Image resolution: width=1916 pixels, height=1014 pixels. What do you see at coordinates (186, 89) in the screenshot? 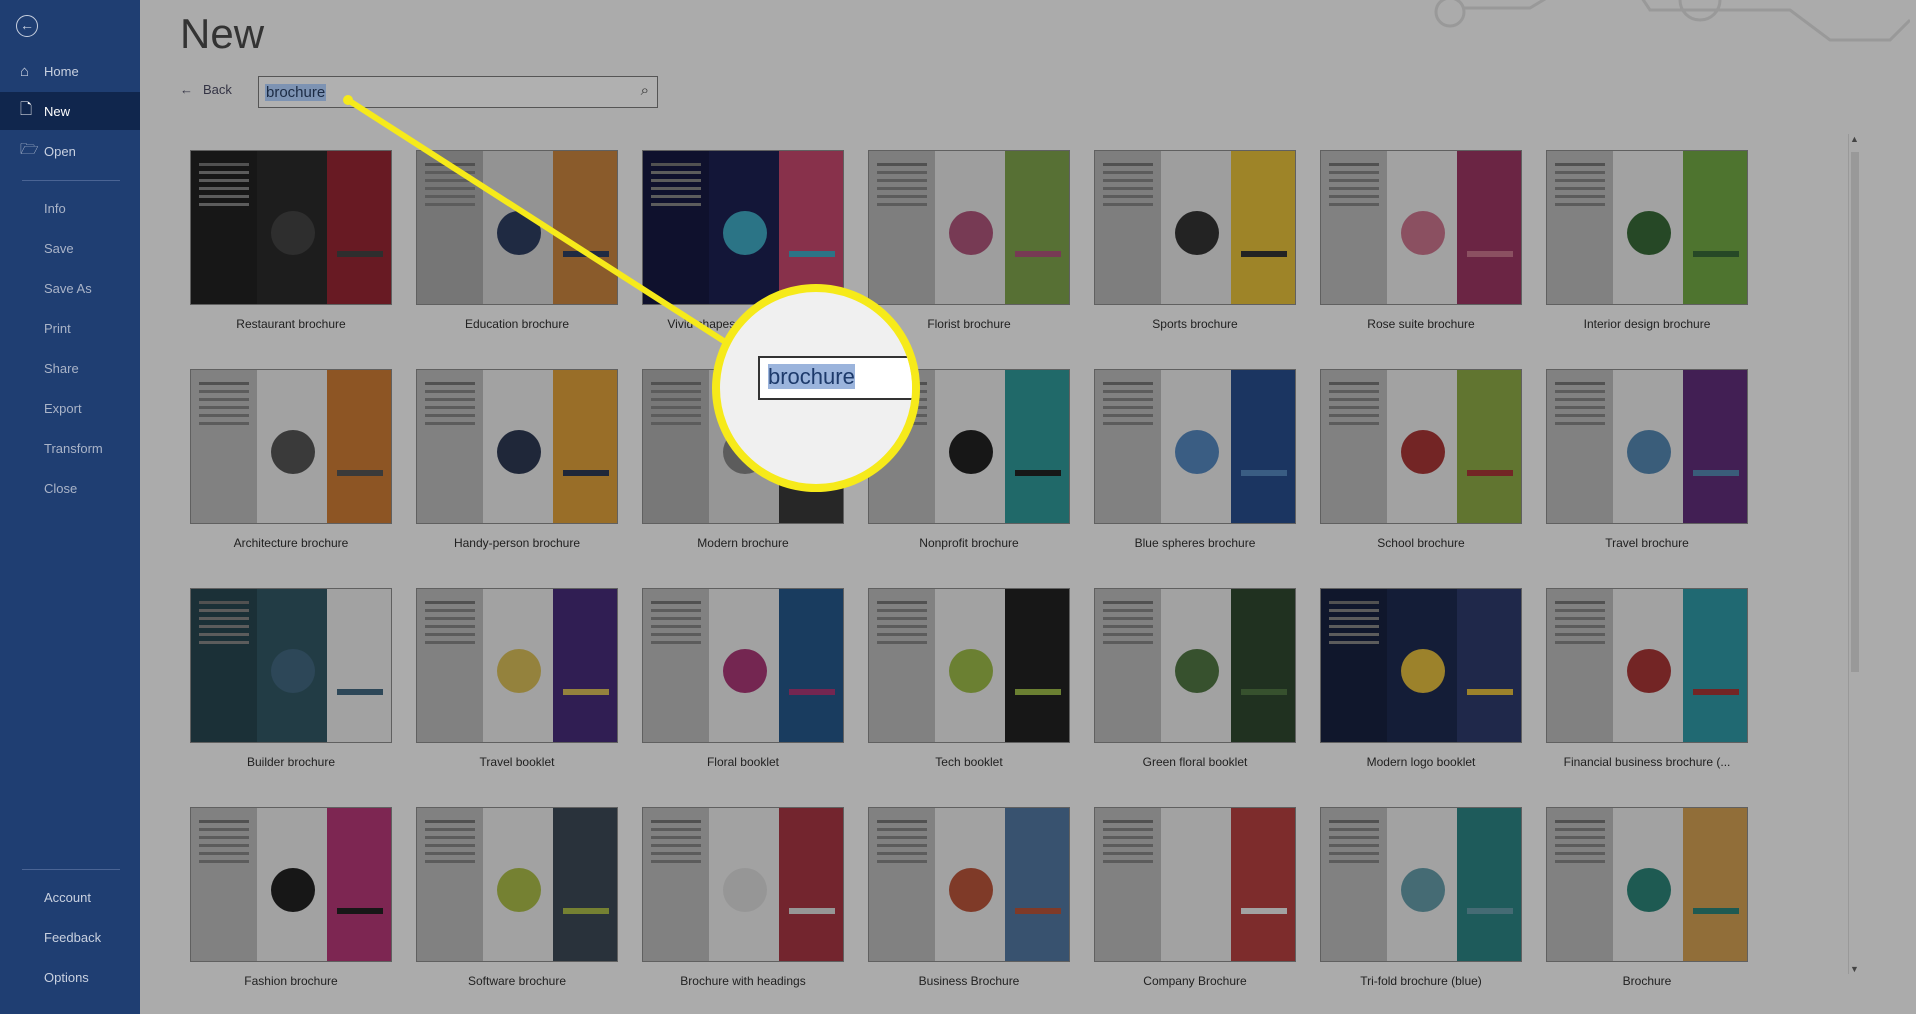
I see `back-arrow-icon: ←` at bounding box center [186, 89].